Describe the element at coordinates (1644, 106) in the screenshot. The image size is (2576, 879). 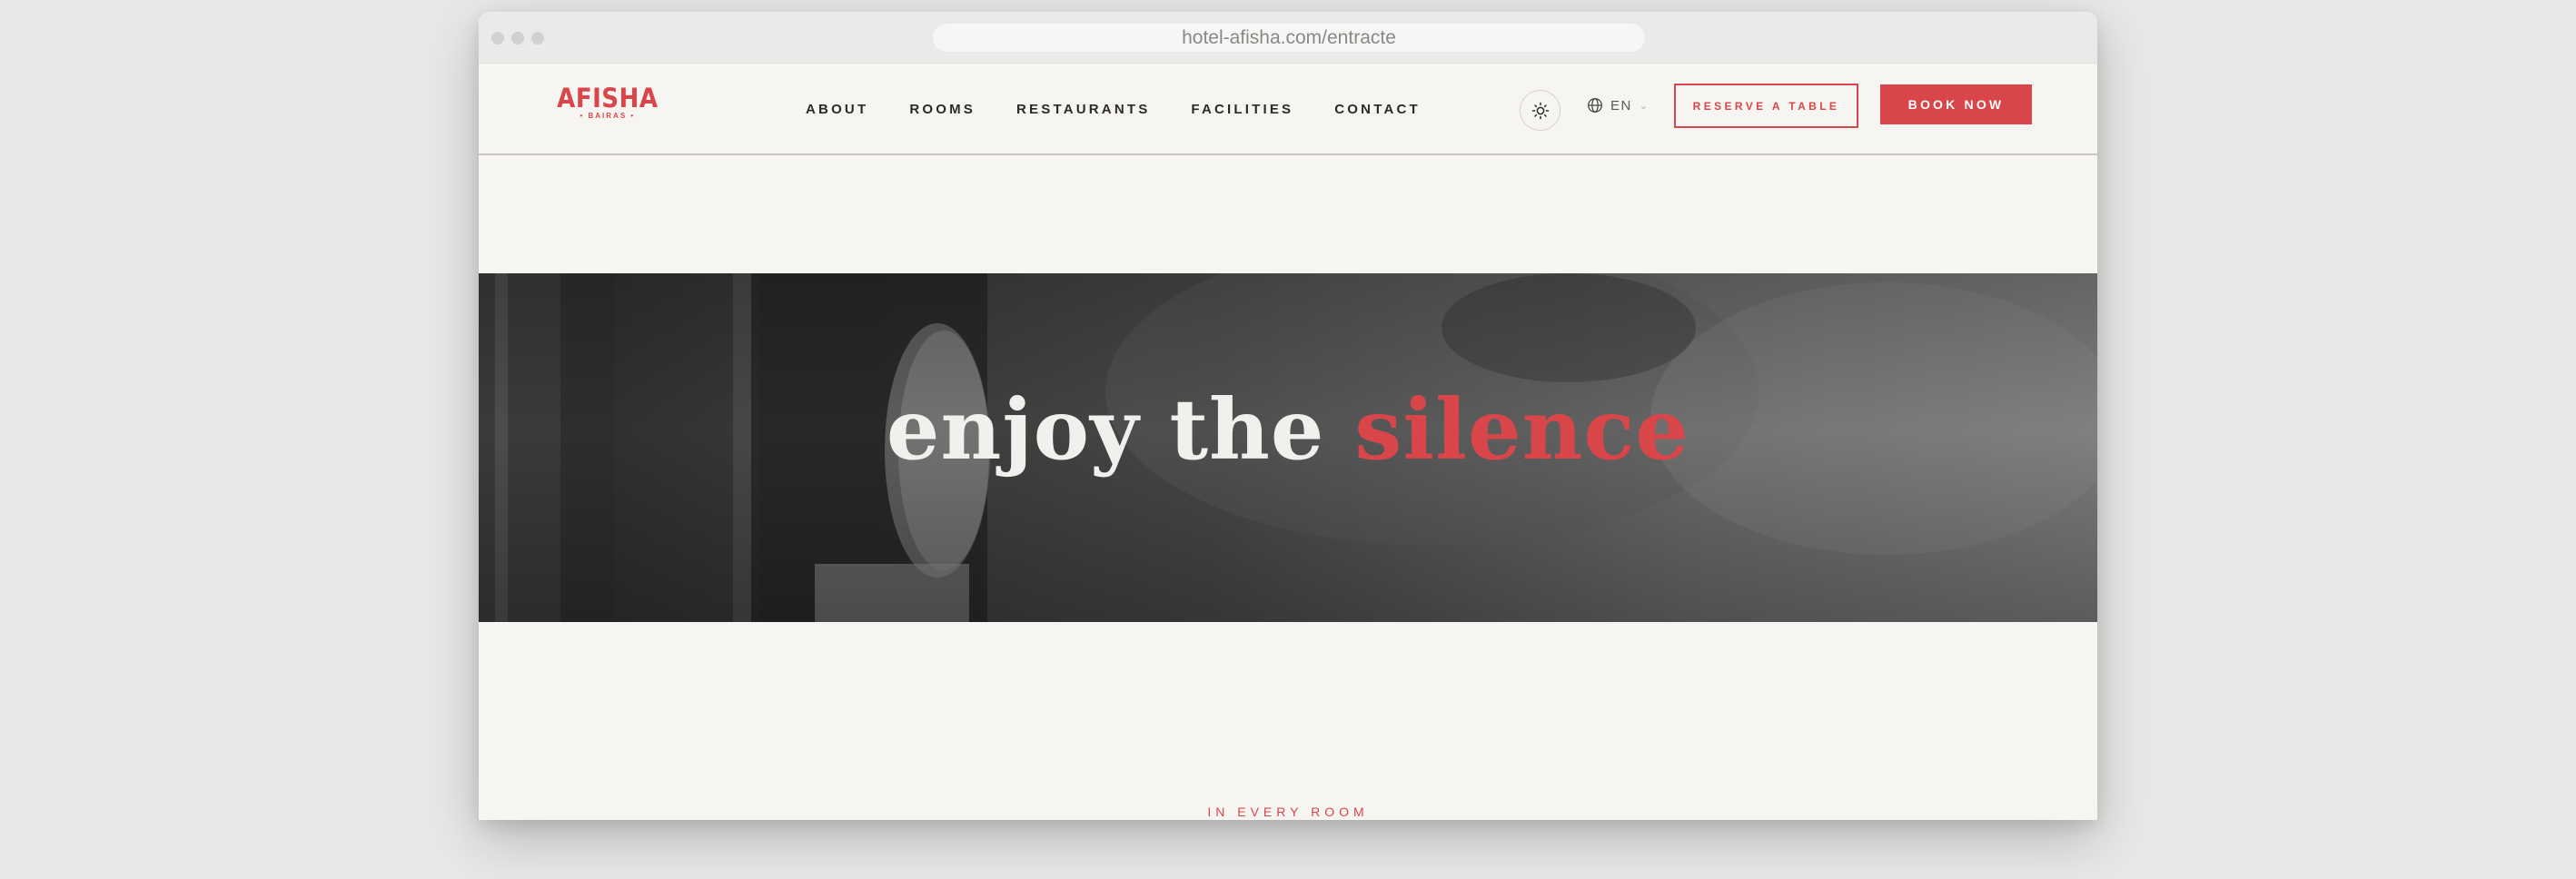
I see `chevron-down-icon: ⌄` at that location.